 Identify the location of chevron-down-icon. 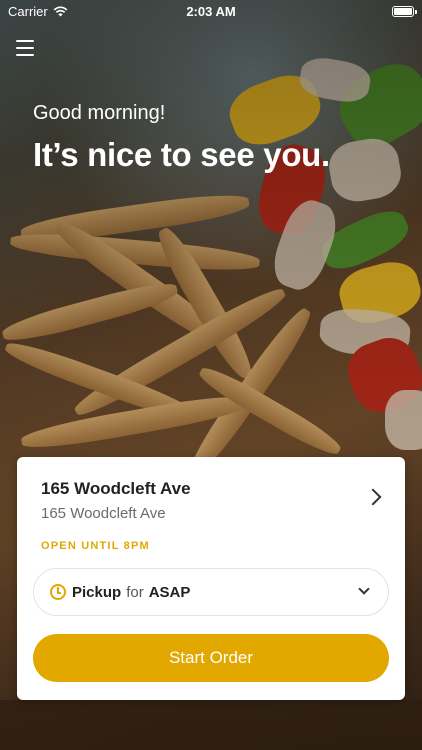
(364, 589).